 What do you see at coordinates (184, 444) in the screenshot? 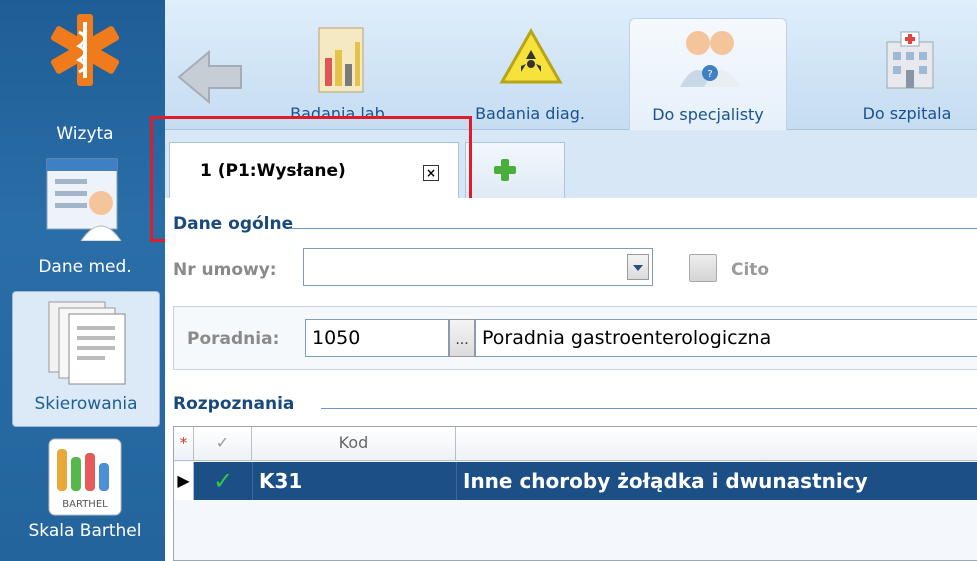
I see `grid-header-required: *` at bounding box center [184, 444].